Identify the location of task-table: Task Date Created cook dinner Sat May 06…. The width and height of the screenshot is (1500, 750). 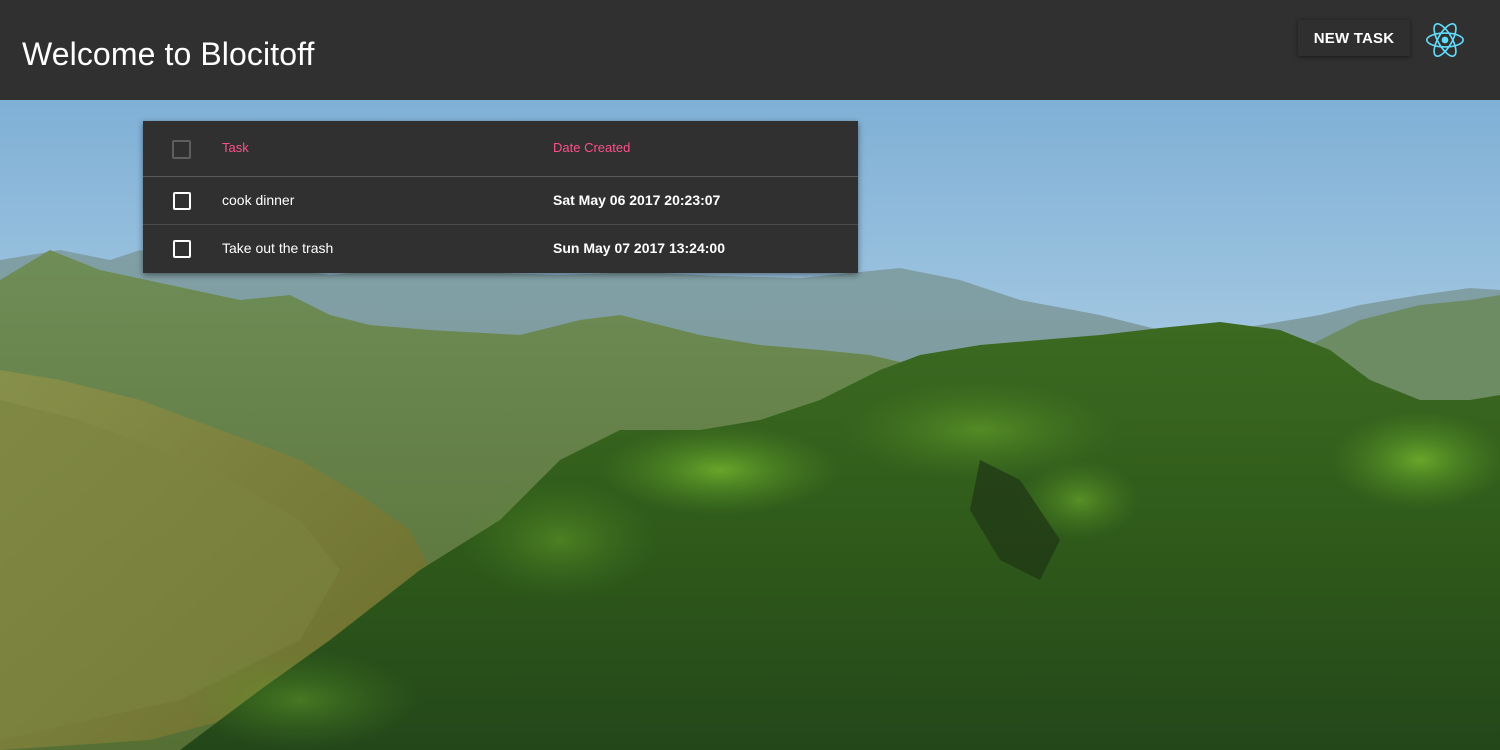
(500, 197).